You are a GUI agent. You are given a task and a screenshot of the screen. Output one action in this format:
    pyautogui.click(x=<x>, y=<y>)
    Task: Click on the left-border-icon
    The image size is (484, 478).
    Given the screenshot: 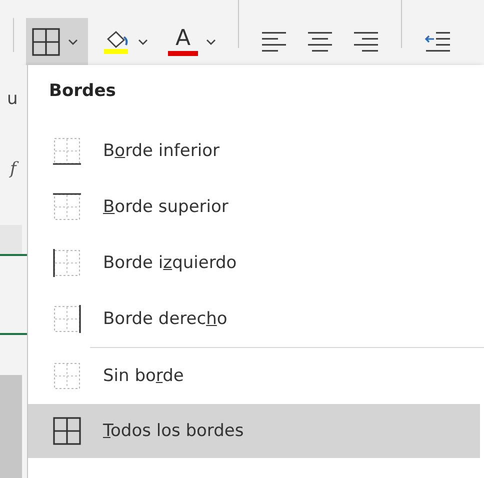 What is the action you would take?
    pyautogui.click(x=67, y=263)
    